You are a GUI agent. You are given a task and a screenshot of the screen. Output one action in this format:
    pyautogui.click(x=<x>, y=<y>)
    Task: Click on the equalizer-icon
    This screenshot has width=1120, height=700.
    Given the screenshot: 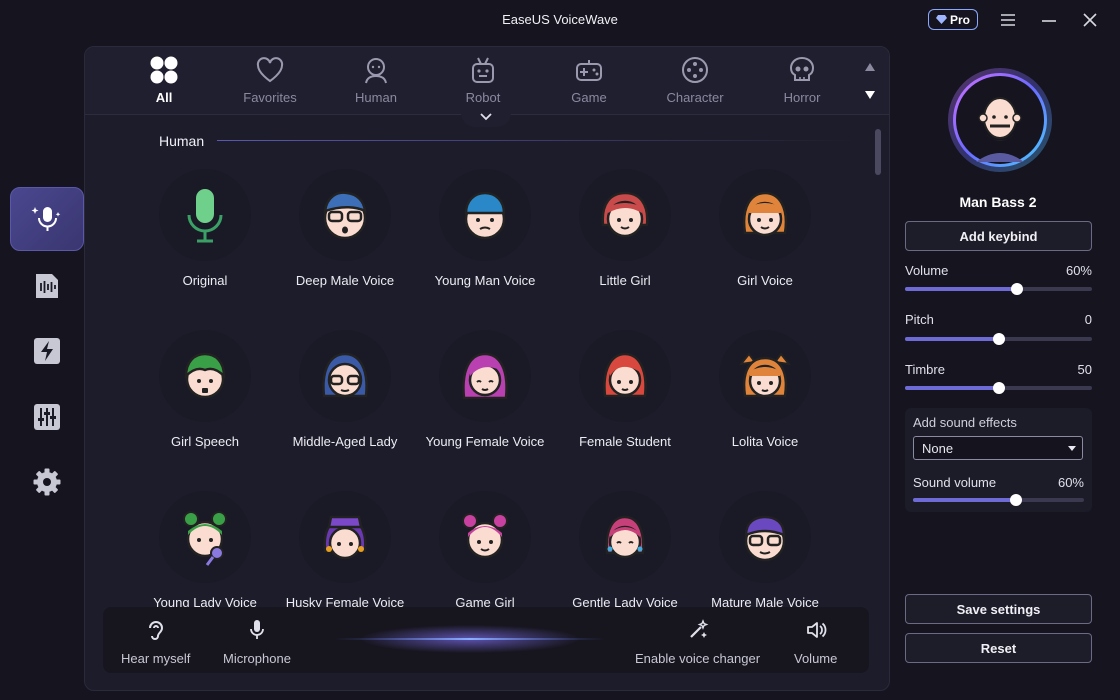 What is the action you would take?
    pyautogui.click(x=47, y=417)
    